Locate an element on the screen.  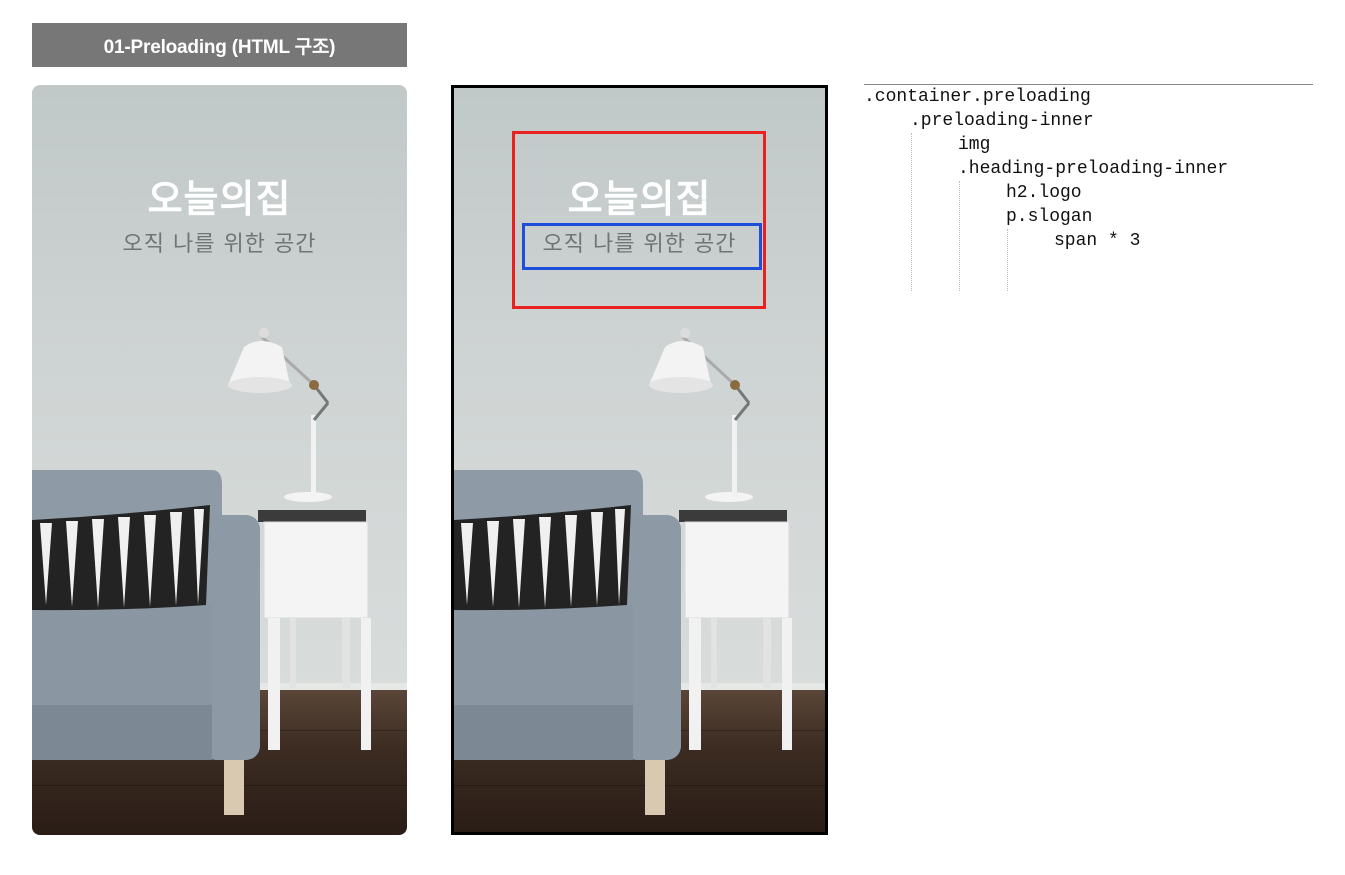
slogan: 오직 나를 위한 공간 is located at coordinates (219, 245).